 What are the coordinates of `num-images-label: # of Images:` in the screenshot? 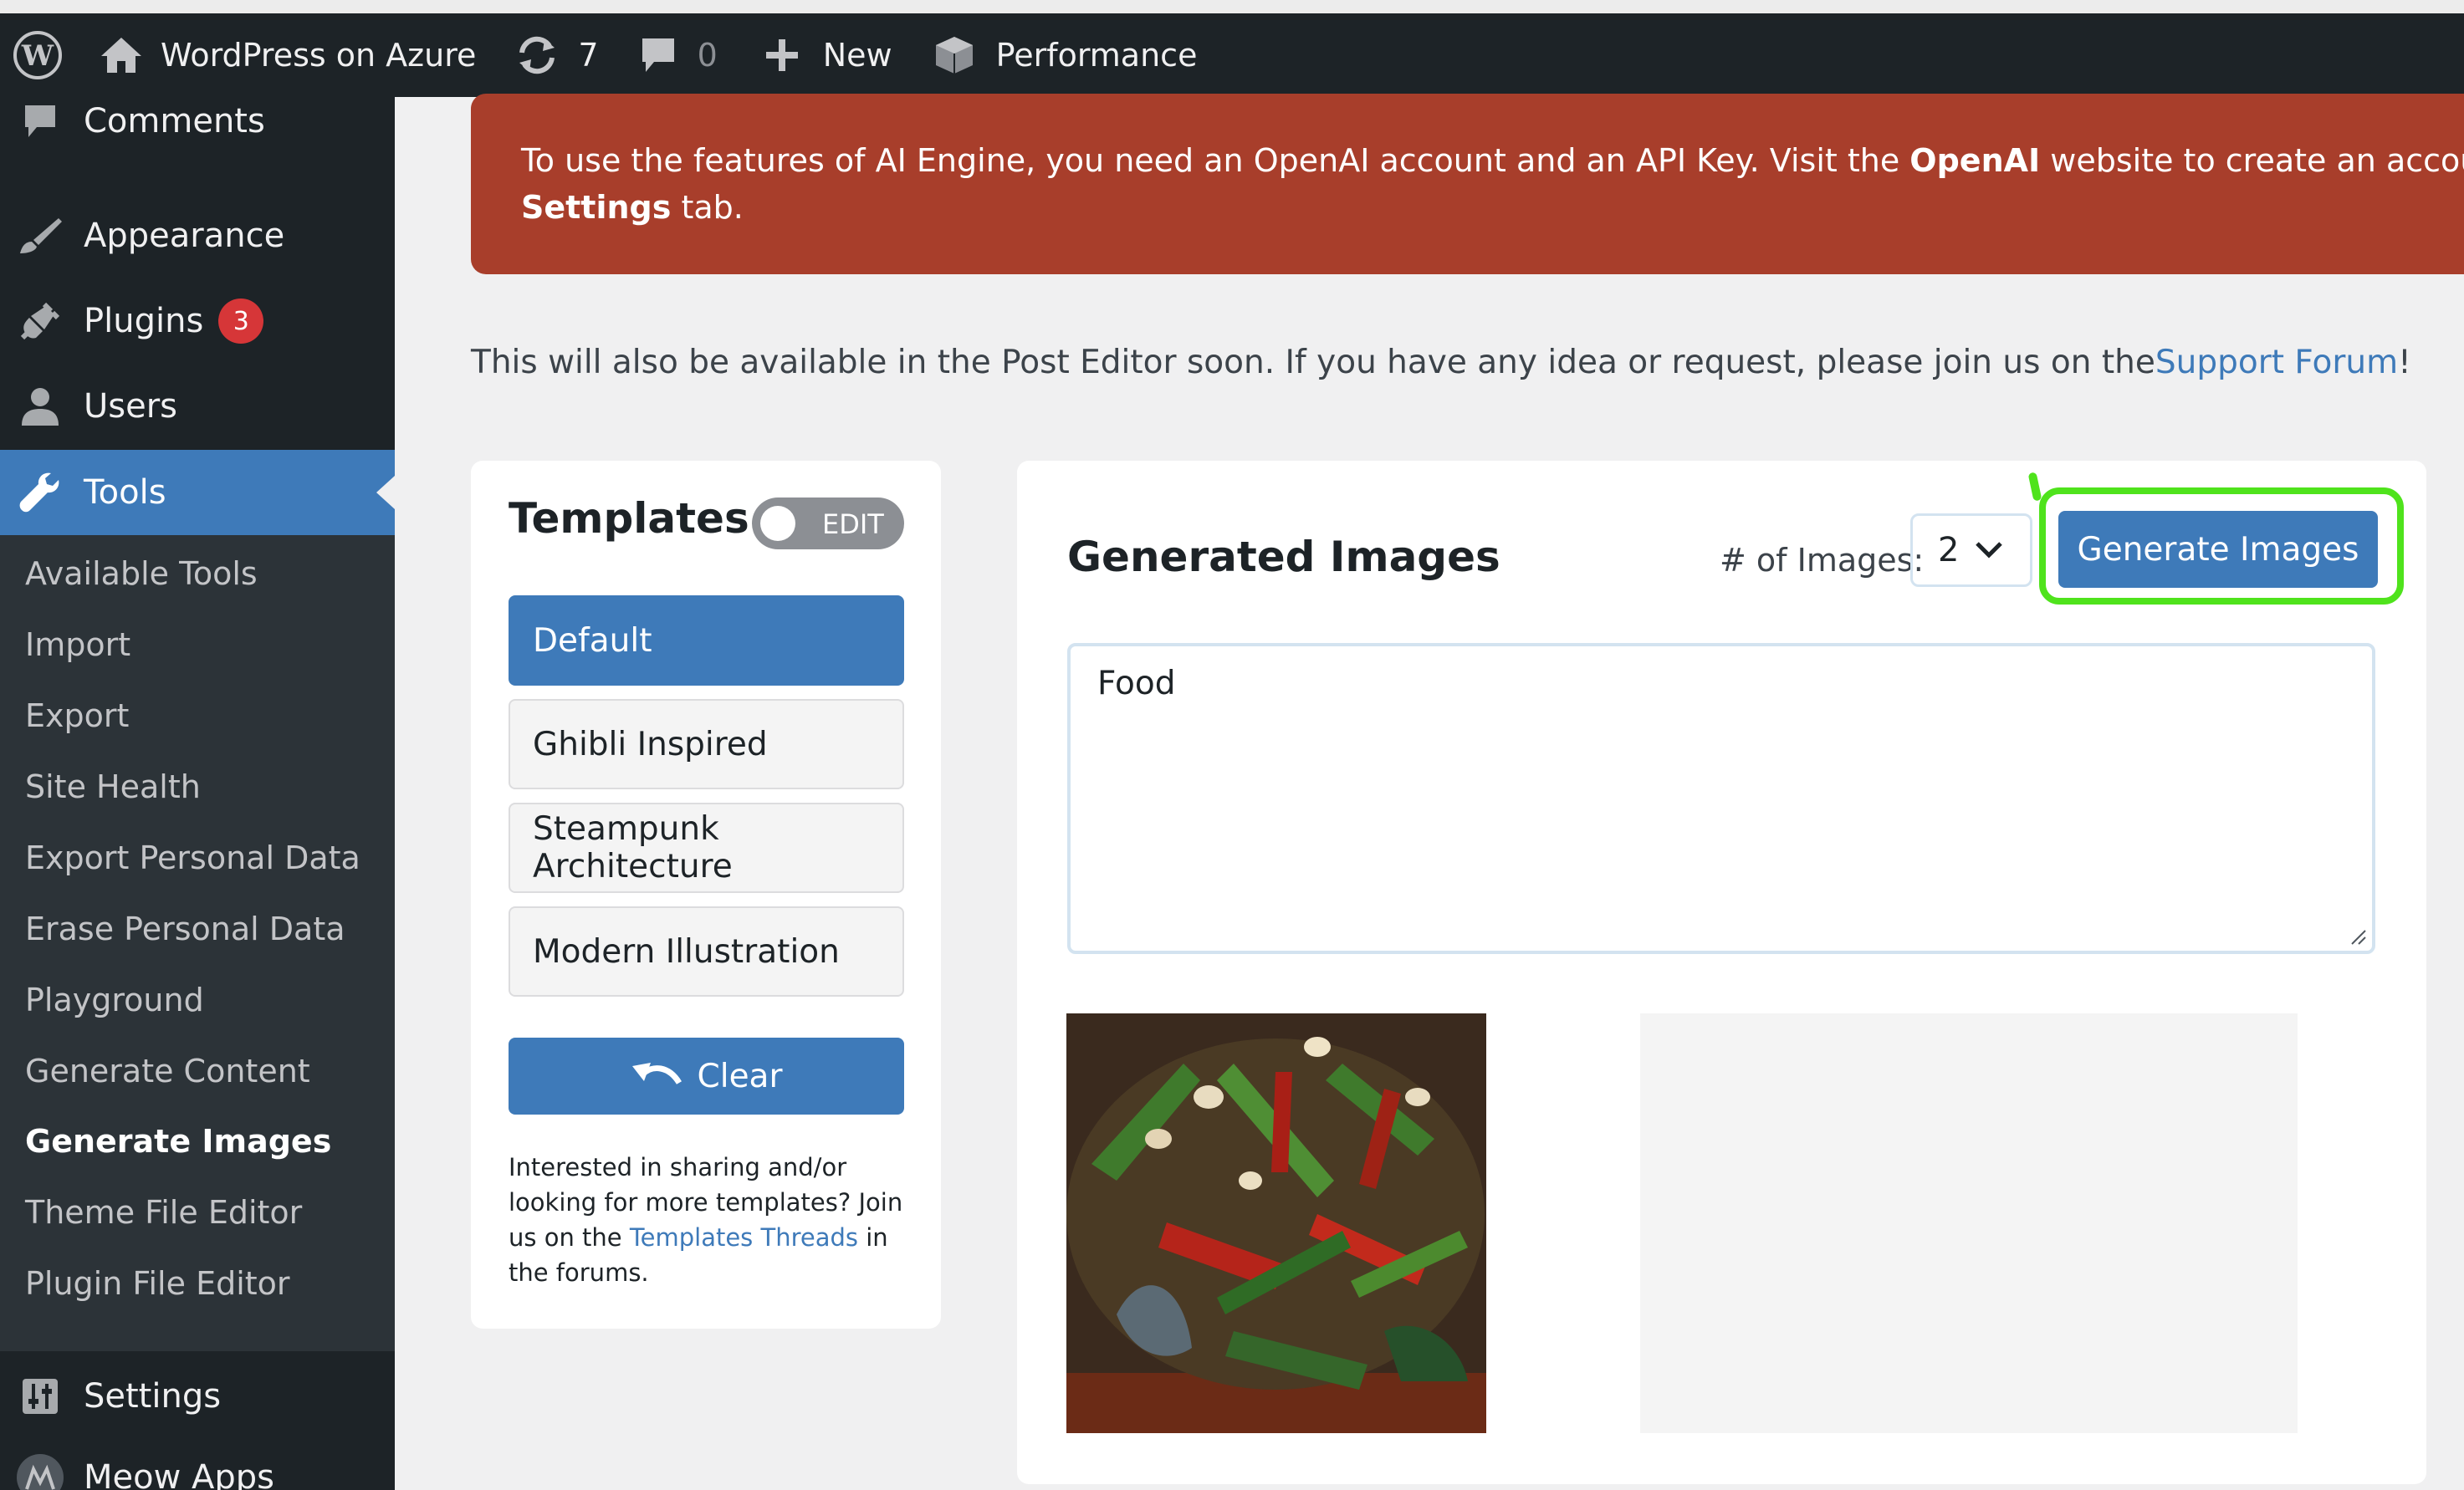 It's located at (1822, 560).